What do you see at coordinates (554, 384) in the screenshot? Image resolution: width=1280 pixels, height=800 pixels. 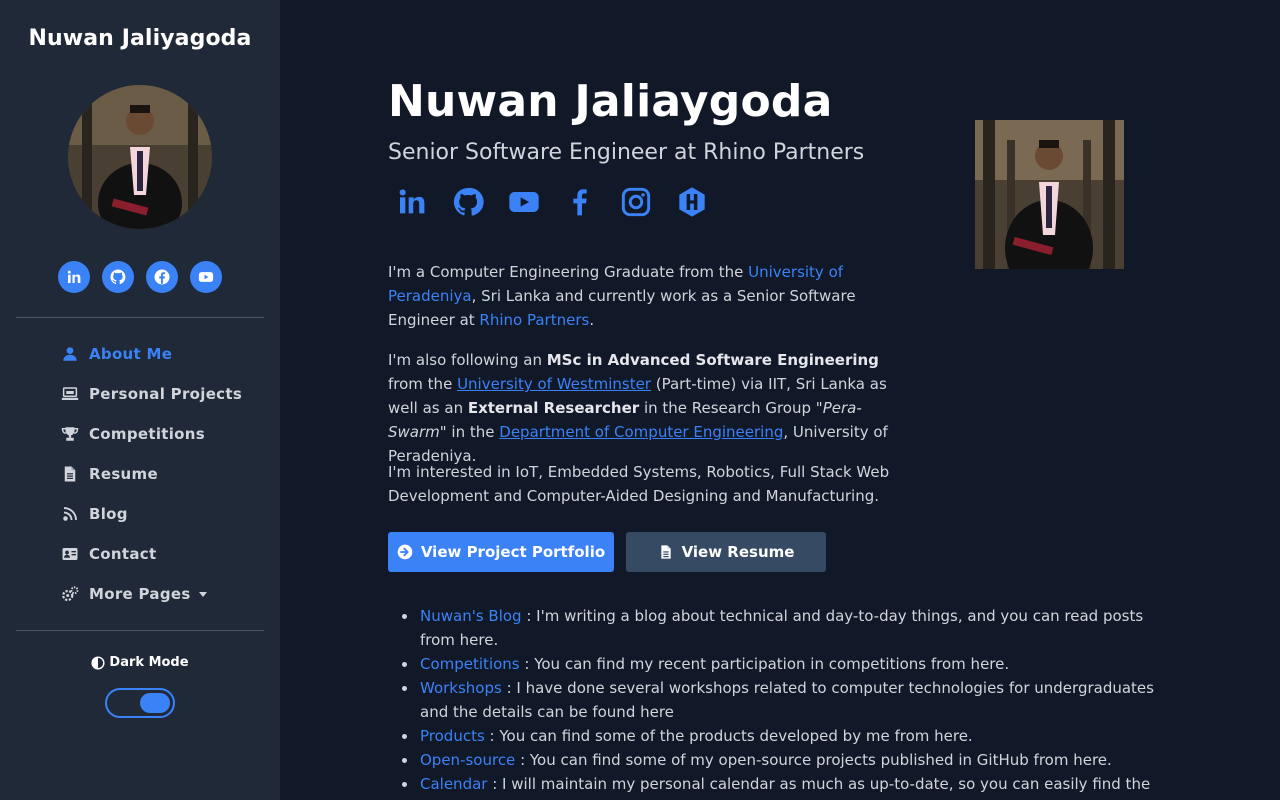 I see `university-of-westminster-link: University of Westminster` at bounding box center [554, 384].